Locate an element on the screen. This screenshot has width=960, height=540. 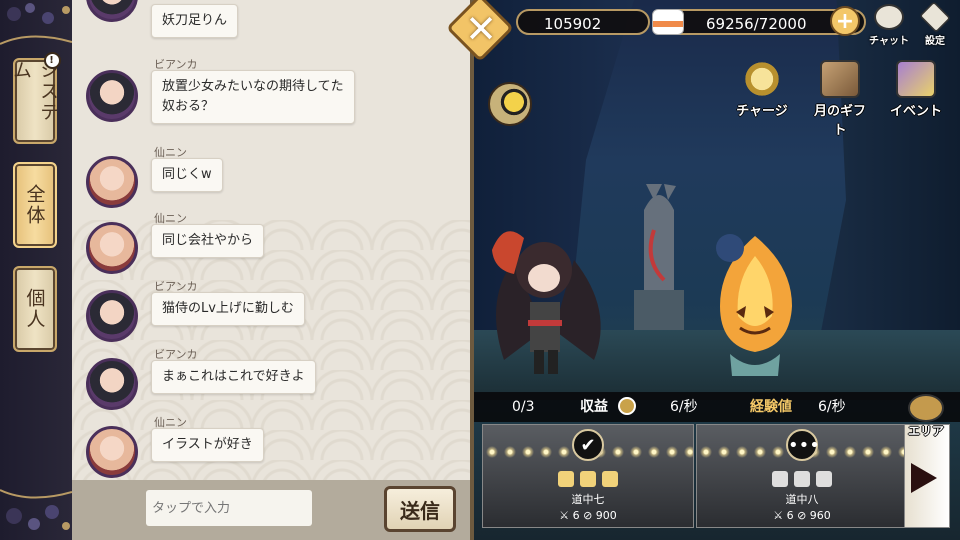
chat-cat-icon is located at coordinates (889, 17).